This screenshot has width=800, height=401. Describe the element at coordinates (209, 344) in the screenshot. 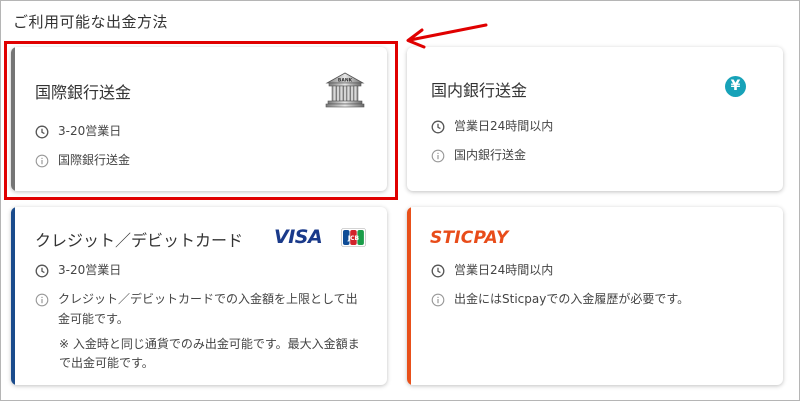

I see `note-line-1: ※ 入金時と同じ通貨でのみ出金可能です。最大入金額ま` at that location.